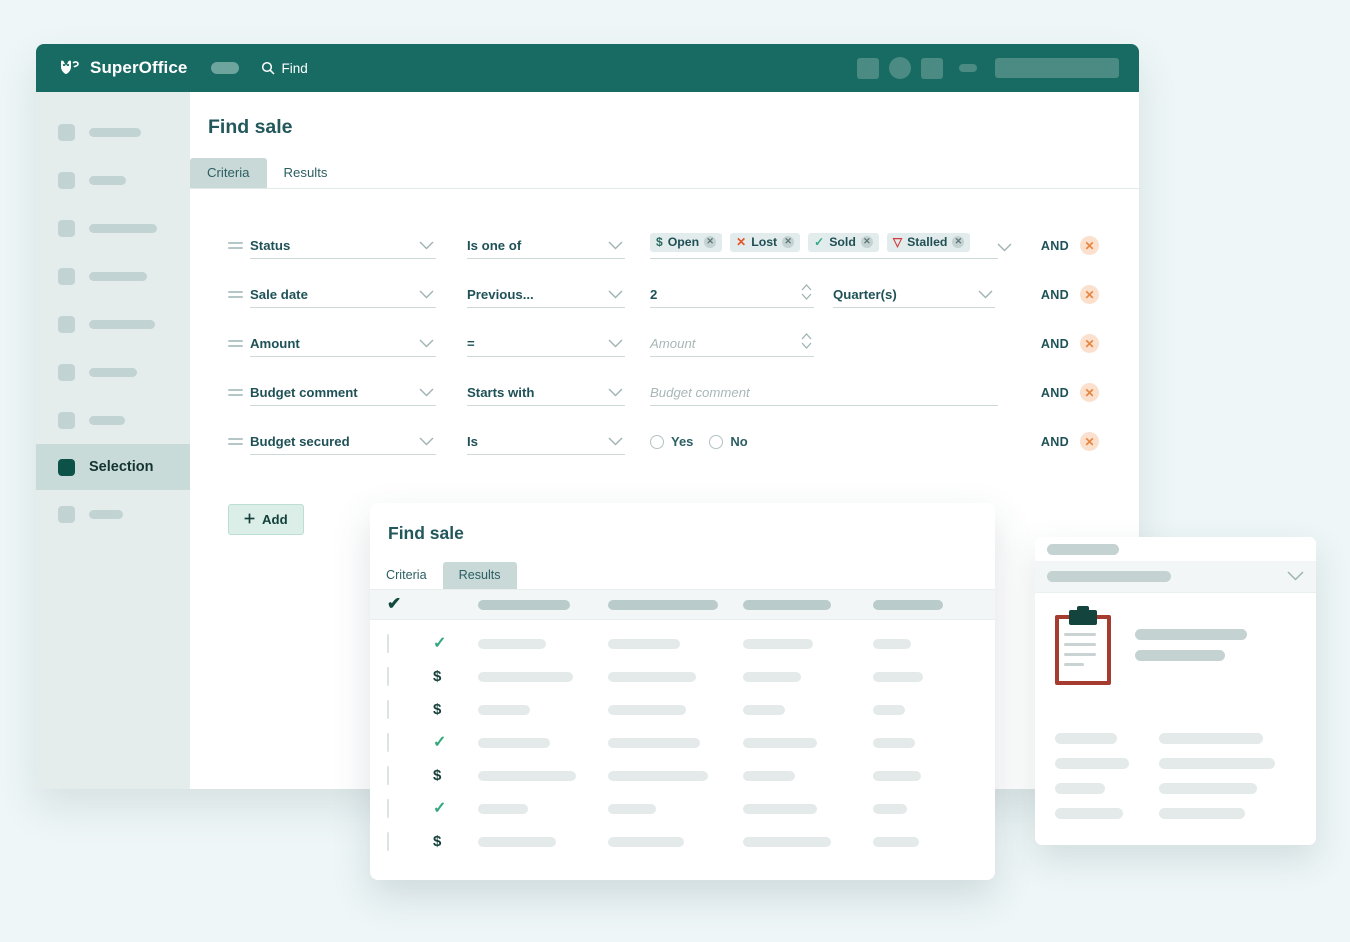  I want to click on operator-select: Starts with, so click(546, 393).